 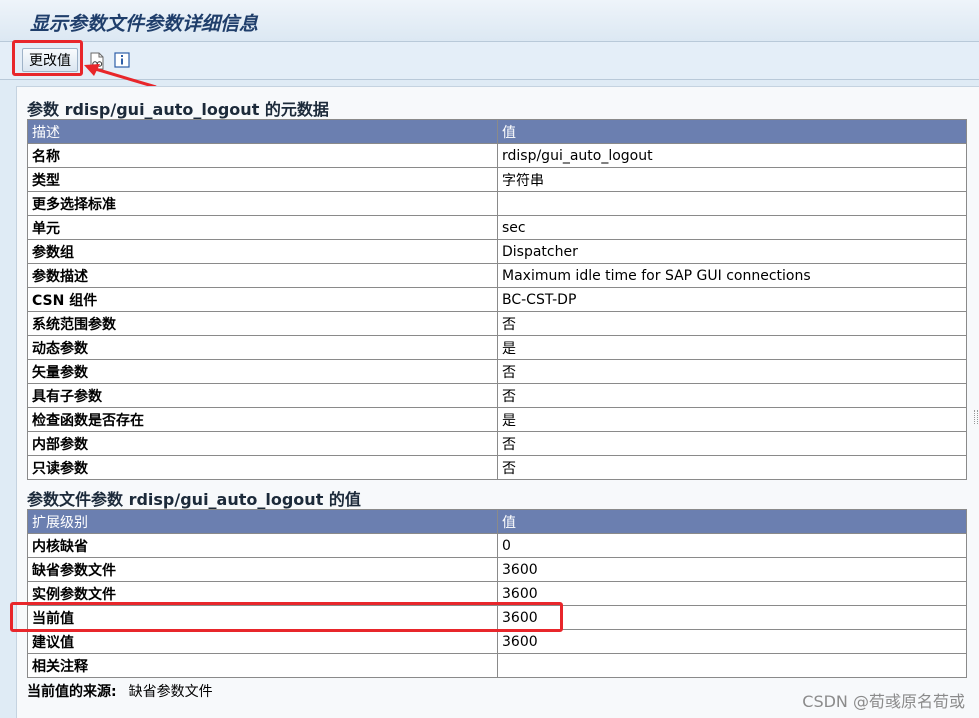 I want to click on window-title: 显示参数文件参数详细信息, so click(x=144, y=24).